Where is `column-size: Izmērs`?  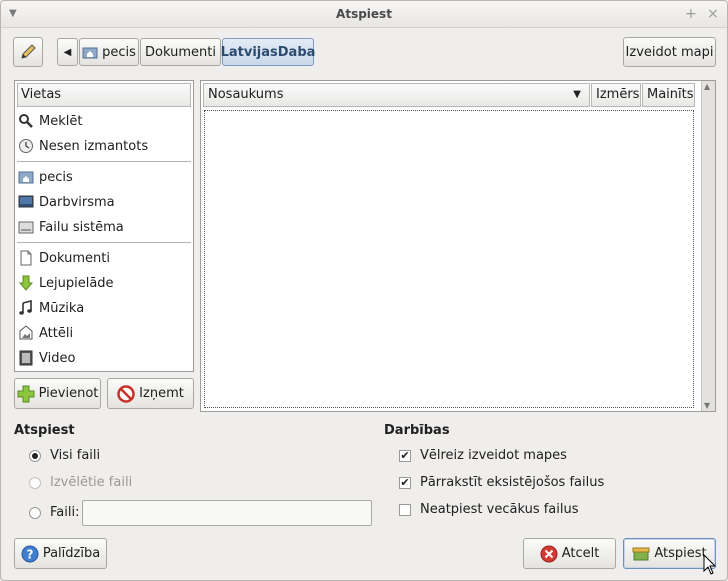
column-size: Izmērs is located at coordinates (616, 95).